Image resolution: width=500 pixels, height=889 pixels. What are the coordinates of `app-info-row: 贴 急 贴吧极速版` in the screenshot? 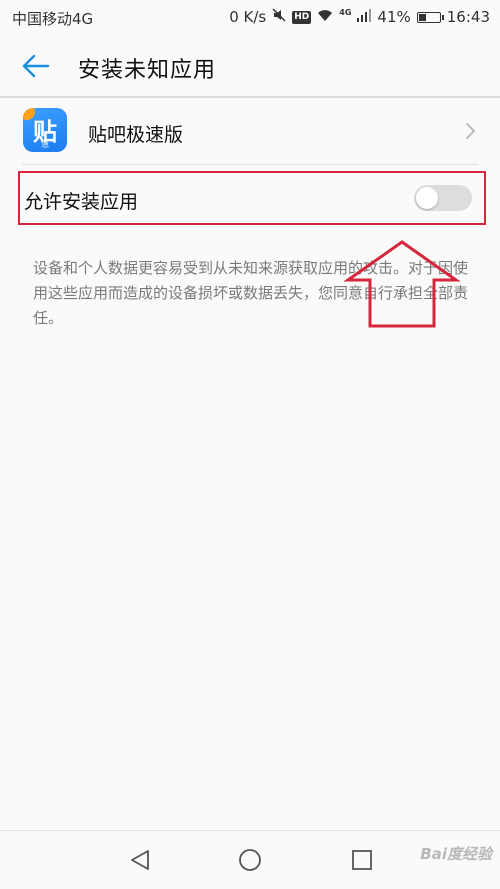 It's located at (250, 132).